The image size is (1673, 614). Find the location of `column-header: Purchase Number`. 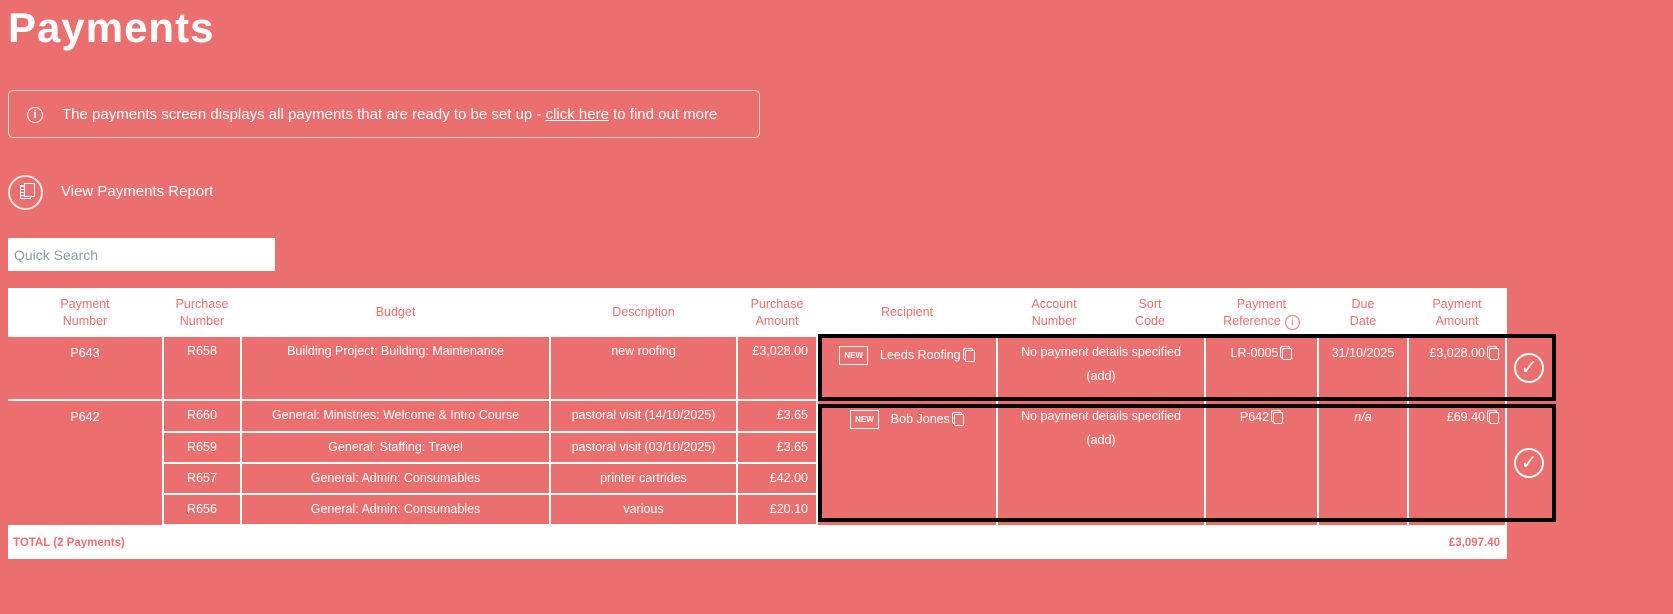

column-header: Purchase Number is located at coordinates (202, 313).